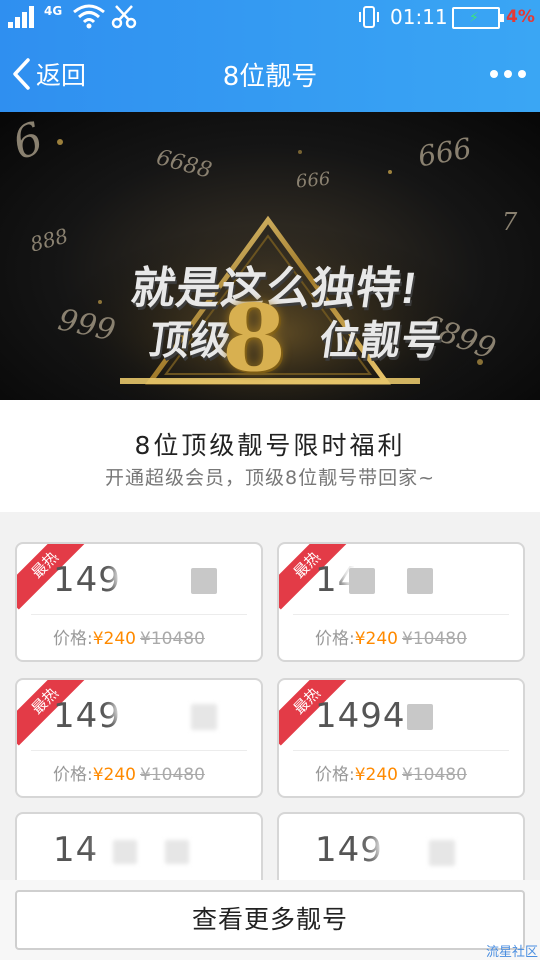 Image resolution: width=540 pixels, height=960 pixels. What do you see at coordinates (270, 77) in the screenshot?
I see `page-title: 8位靓号` at bounding box center [270, 77].